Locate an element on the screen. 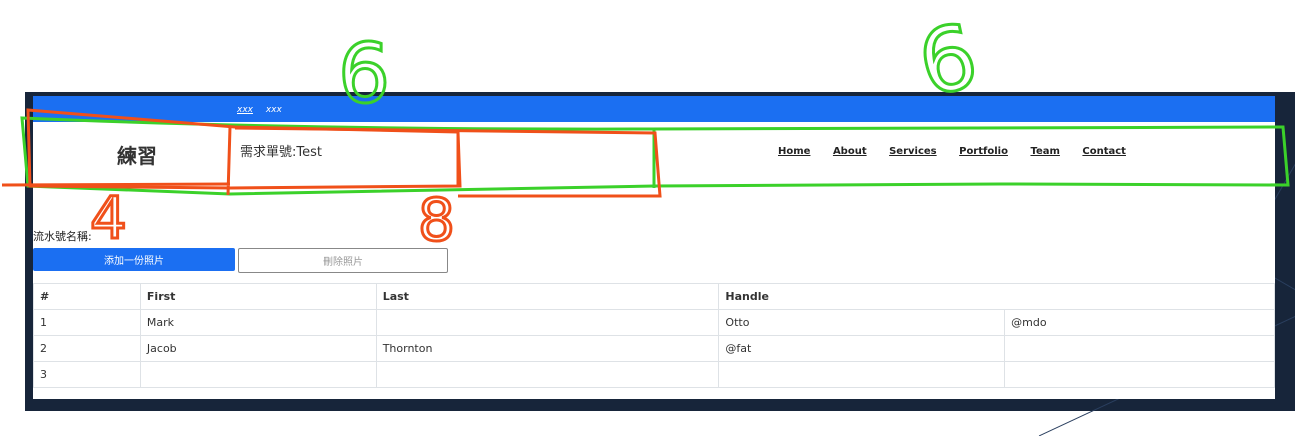 Image resolution: width=1295 pixels, height=436 pixels. delete-photo-button: 刪除照片 is located at coordinates (343, 260).